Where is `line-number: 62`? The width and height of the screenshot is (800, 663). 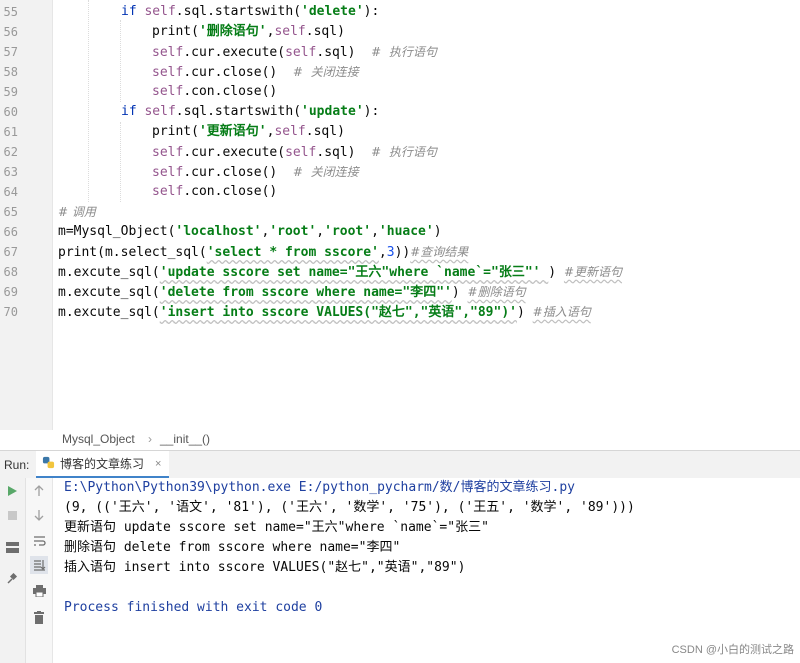
line-number: 62 is located at coordinates (10, 152).